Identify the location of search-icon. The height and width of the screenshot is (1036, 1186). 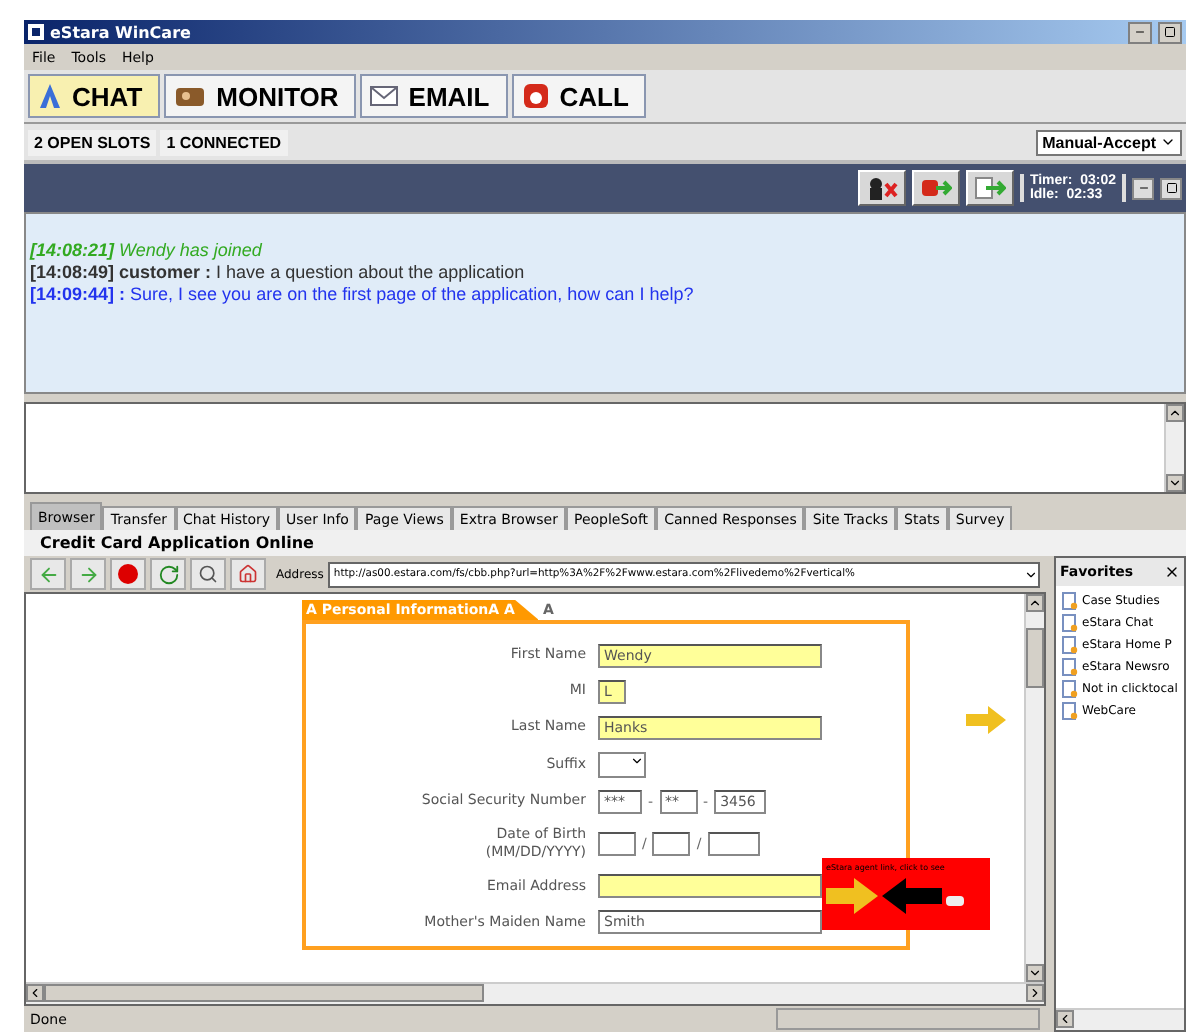
(208, 574).